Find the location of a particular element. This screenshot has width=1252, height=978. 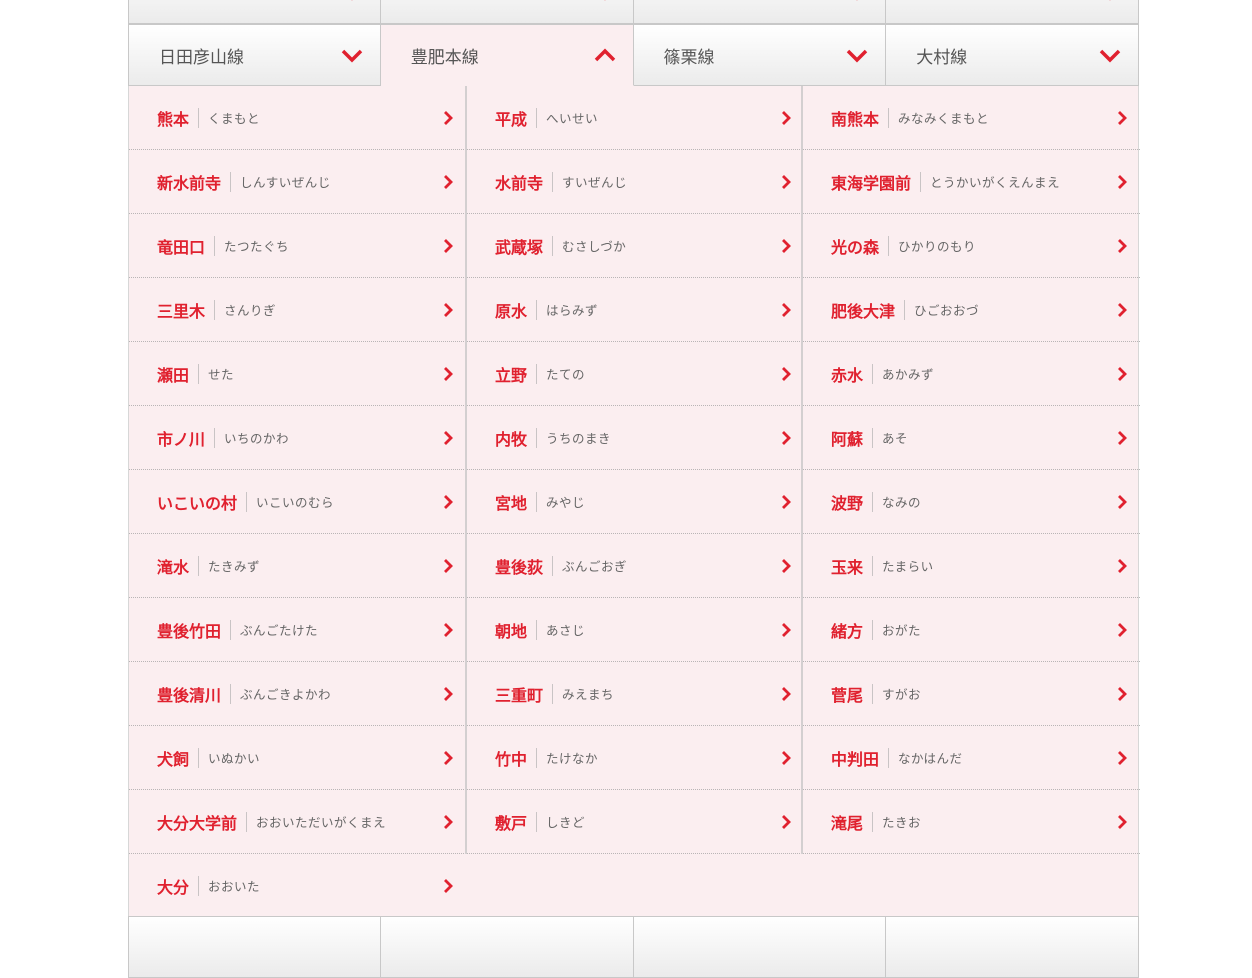

station-name: 三重町 is located at coordinates (519, 695).